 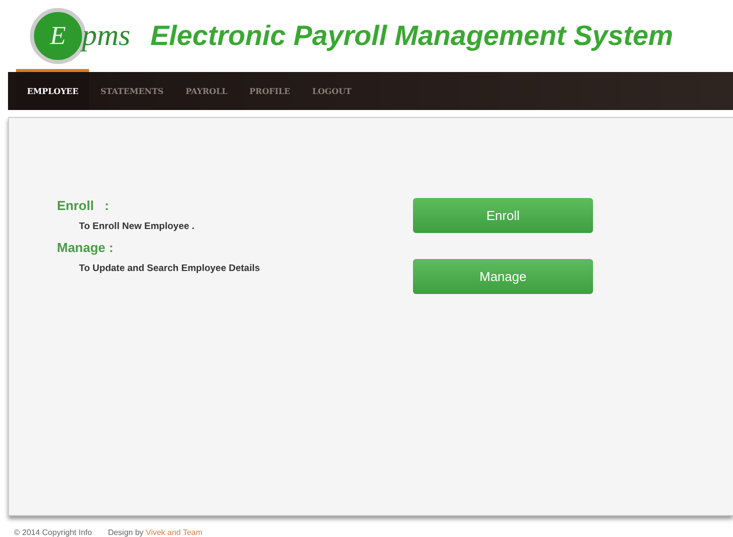 I want to click on design-link: Vivek and Team, so click(x=174, y=532).